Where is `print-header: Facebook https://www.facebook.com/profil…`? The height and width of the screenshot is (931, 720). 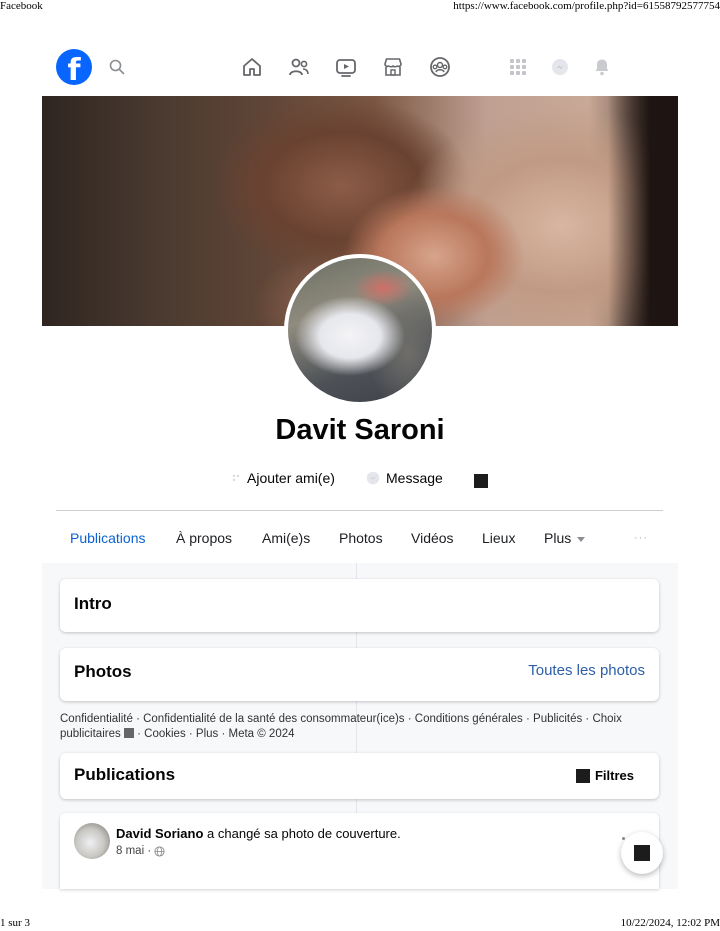
print-header: Facebook https://www.facebook.com/profil… is located at coordinates (360, 7).